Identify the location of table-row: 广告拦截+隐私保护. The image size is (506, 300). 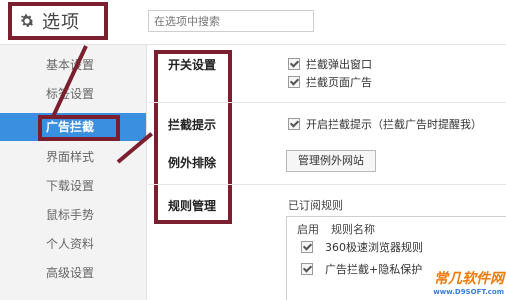
(361, 269).